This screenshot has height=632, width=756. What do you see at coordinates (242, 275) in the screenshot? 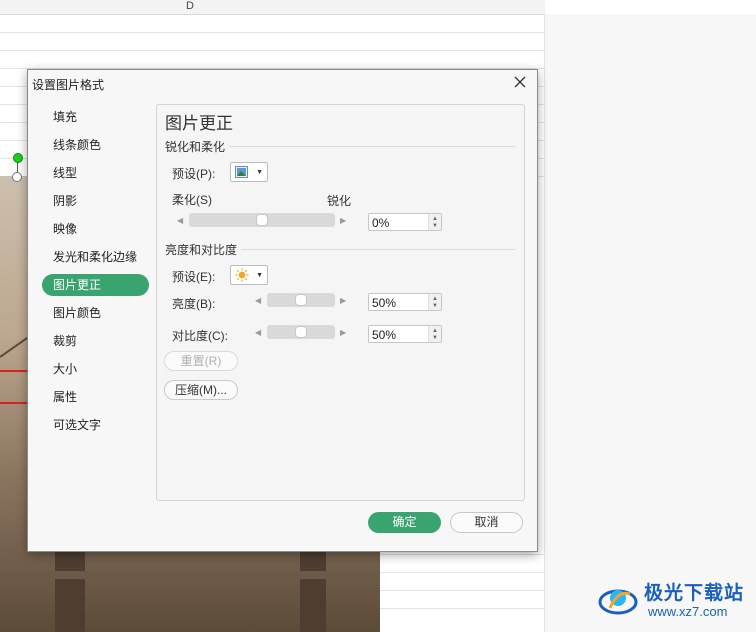
I see `sun-icon` at bounding box center [242, 275].